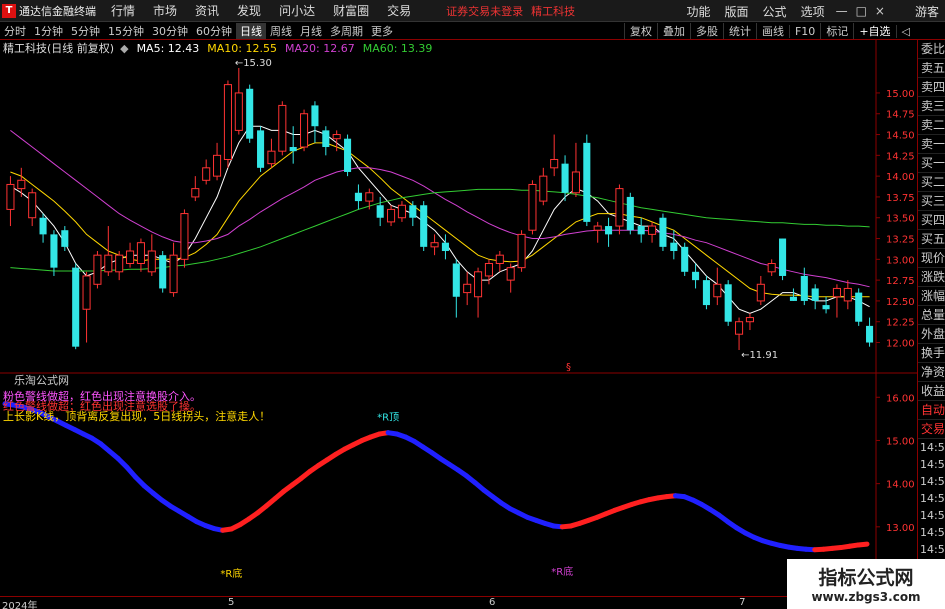 The image size is (945, 609). I want to click on period-tab: 1分钟, so click(48, 31).